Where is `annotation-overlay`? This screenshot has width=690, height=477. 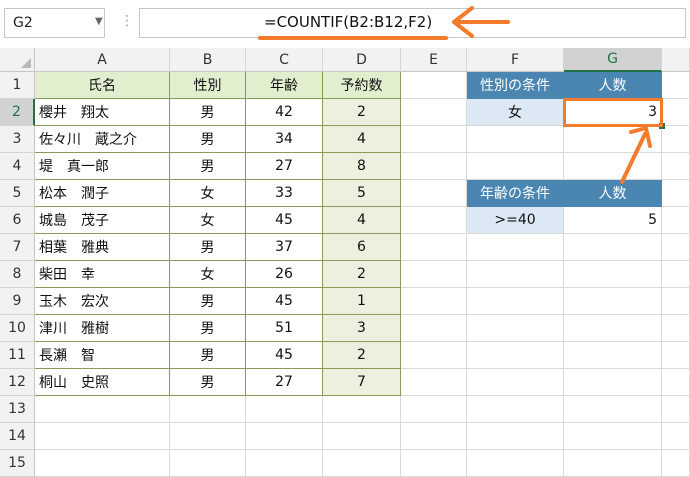
annotation-overlay is located at coordinates (552, 95).